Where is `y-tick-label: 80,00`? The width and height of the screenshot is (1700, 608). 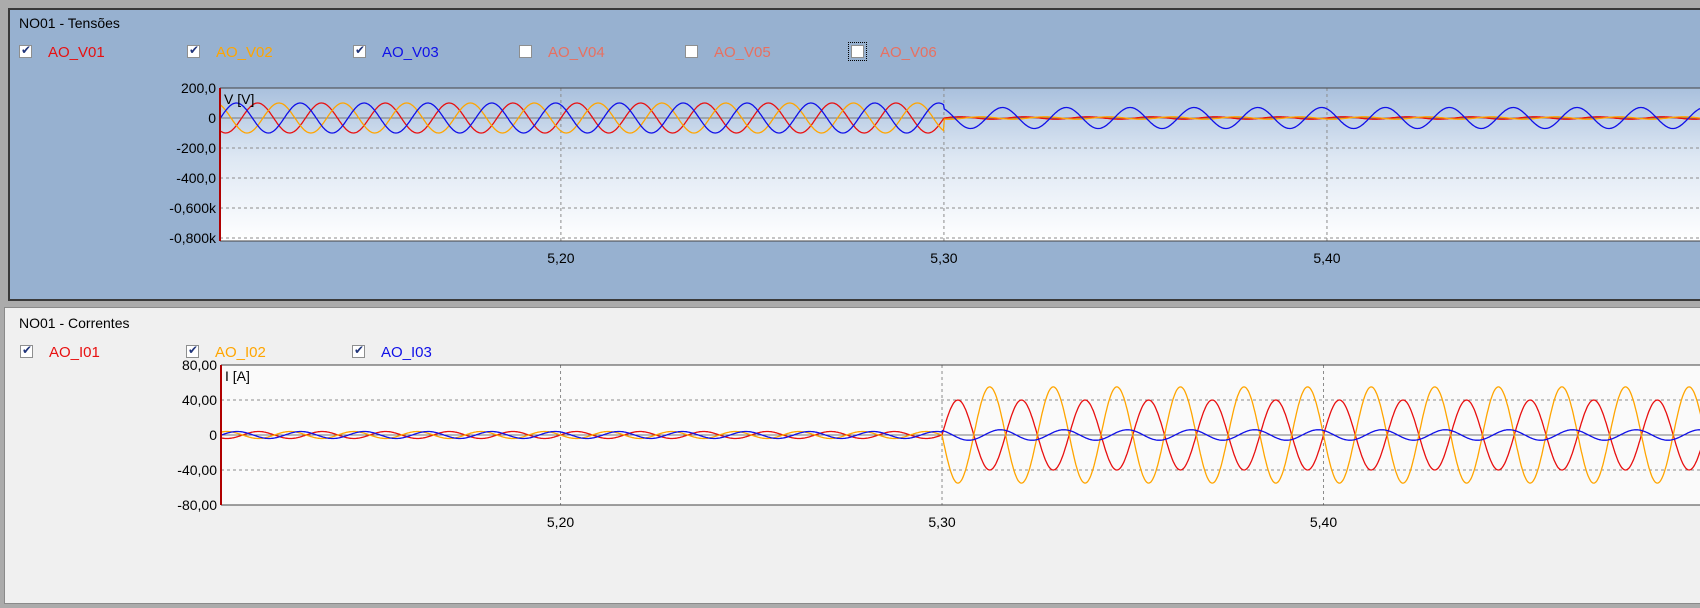 y-tick-label: 80,00 is located at coordinates (199, 365).